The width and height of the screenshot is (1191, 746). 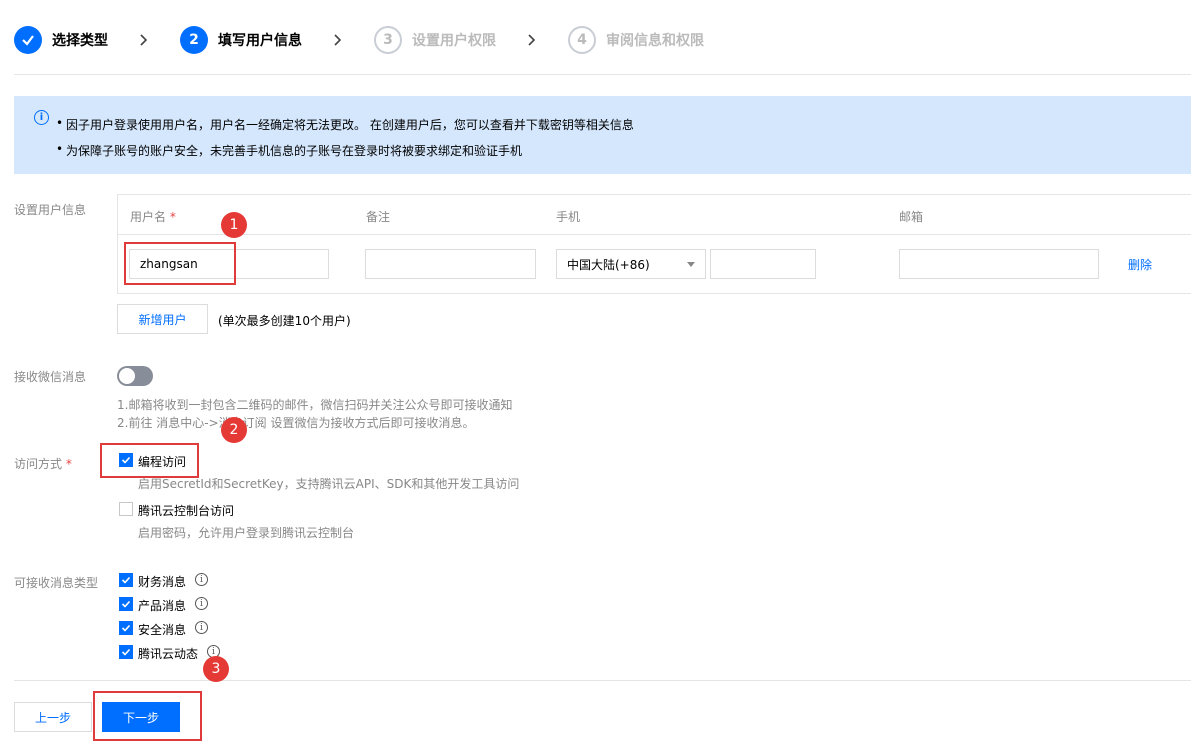 I want to click on console-access-desc: 启用密码，允许用户登录到腾讯云控制台, so click(x=246, y=533).